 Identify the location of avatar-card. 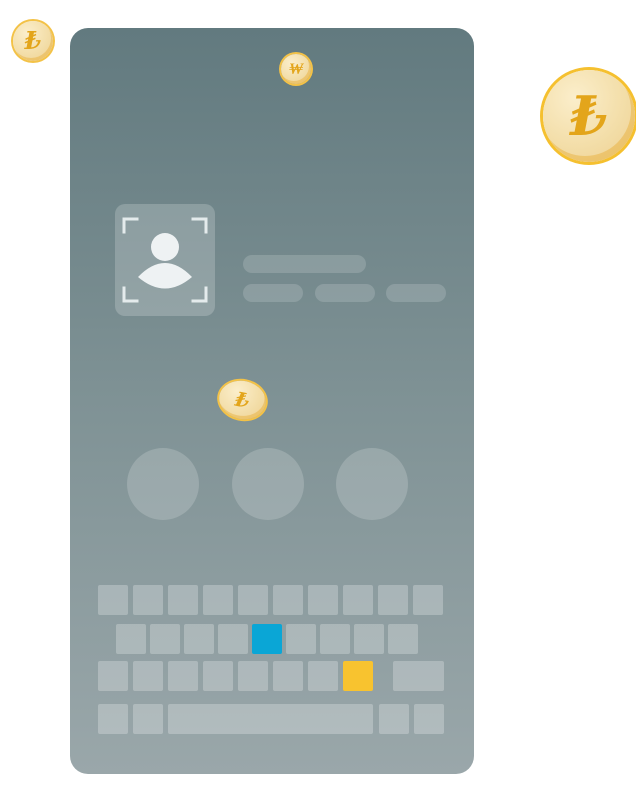
(165, 260).